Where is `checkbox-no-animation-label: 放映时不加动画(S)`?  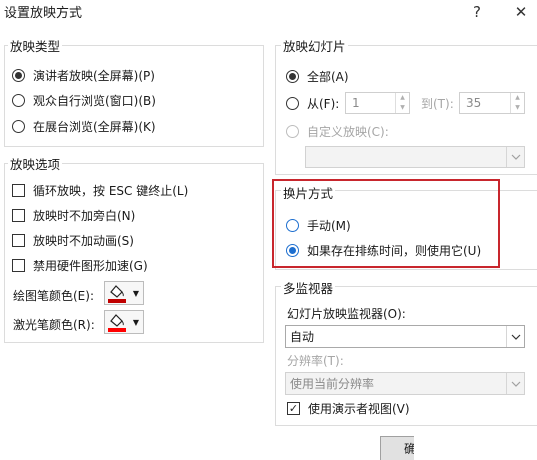 checkbox-no-animation-label: 放映时不加动画(S) is located at coordinates (83, 241).